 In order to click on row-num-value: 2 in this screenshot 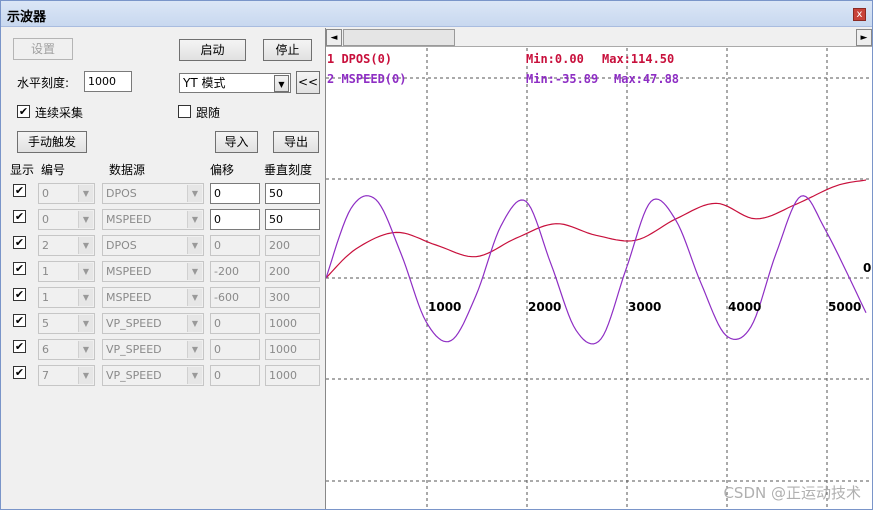, I will do `click(45, 245)`.